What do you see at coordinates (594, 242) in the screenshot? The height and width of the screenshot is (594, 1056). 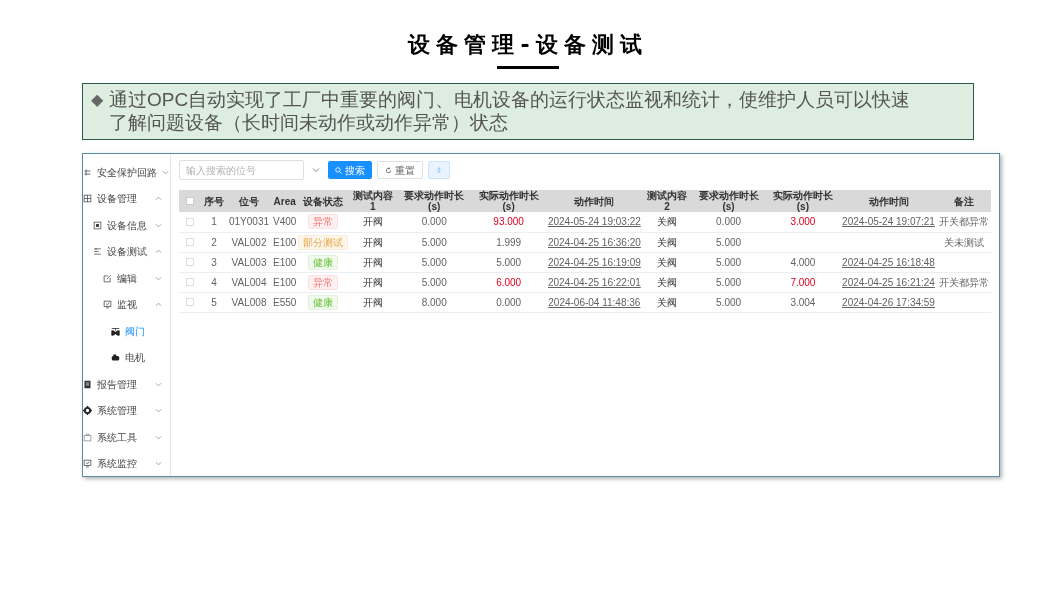 I see `time-link: 2024-04-25 16:36:20` at bounding box center [594, 242].